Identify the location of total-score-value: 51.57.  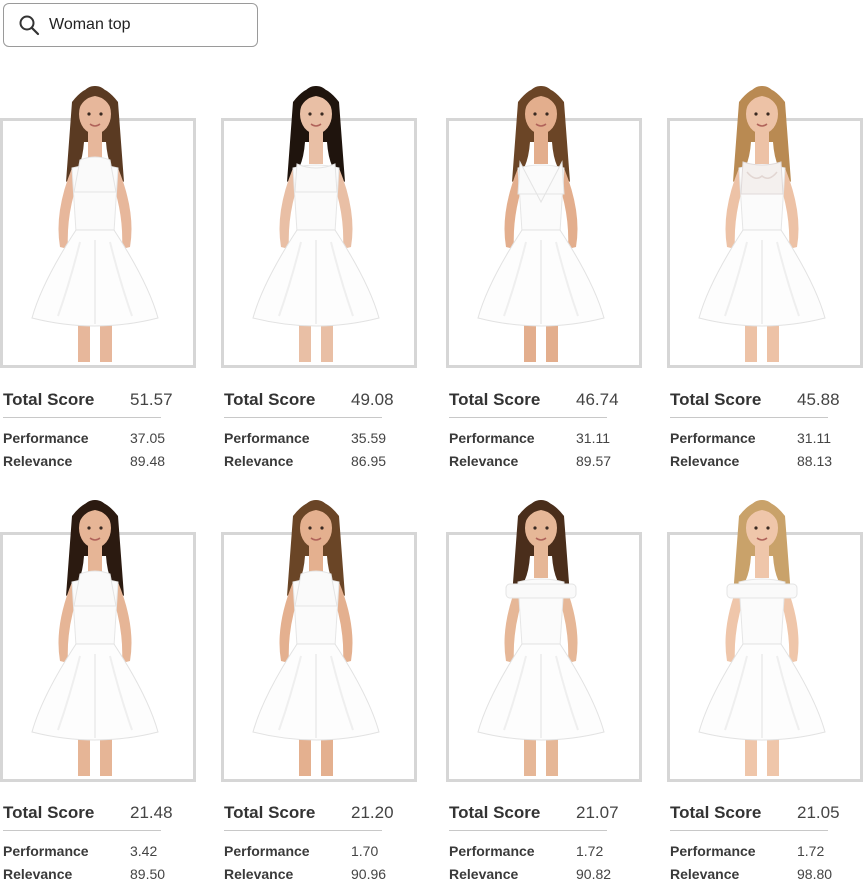
(151, 399).